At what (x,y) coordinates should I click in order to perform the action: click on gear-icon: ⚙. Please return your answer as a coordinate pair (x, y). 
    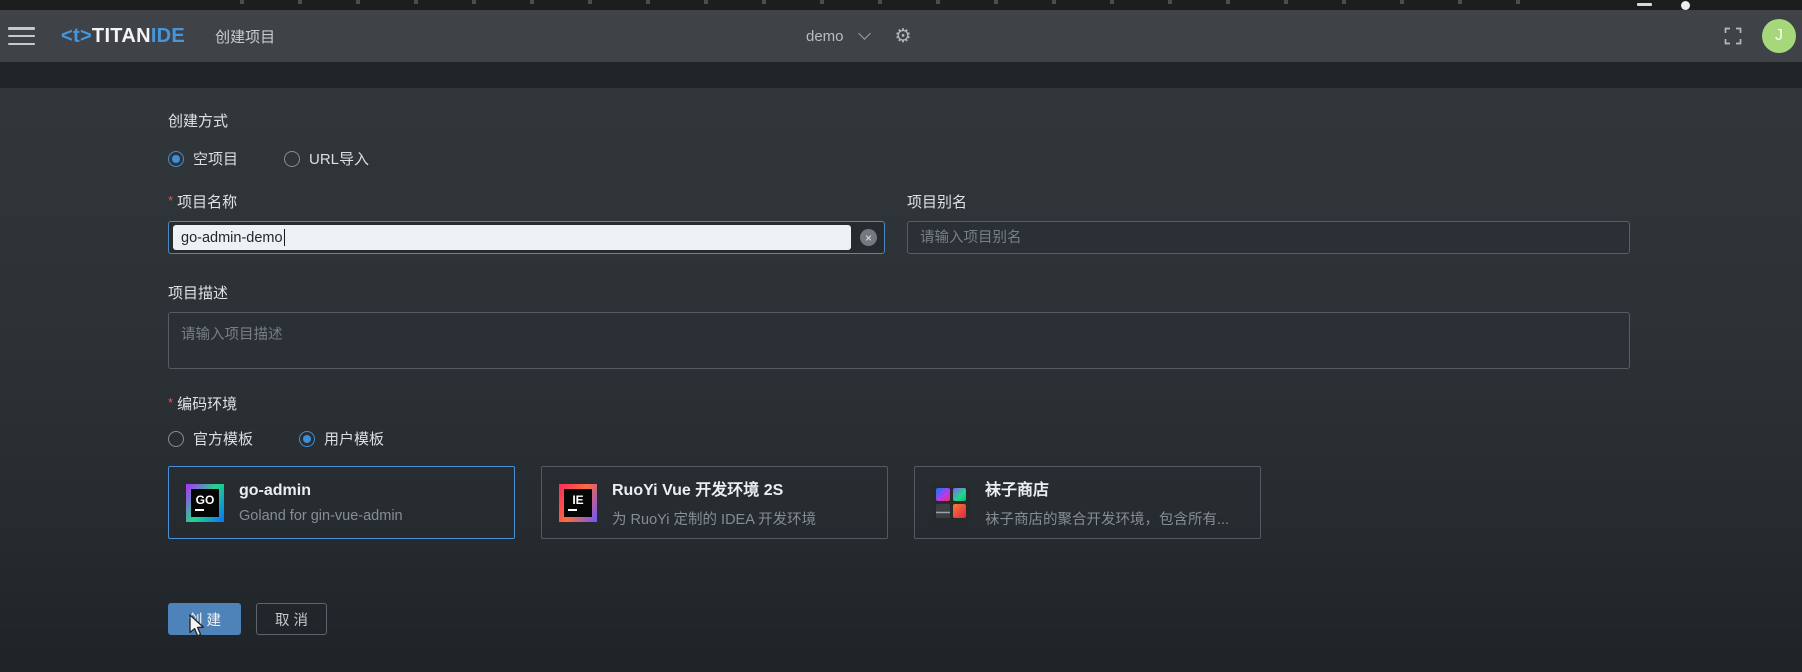
    Looking at the image, I should click on (903, 36).